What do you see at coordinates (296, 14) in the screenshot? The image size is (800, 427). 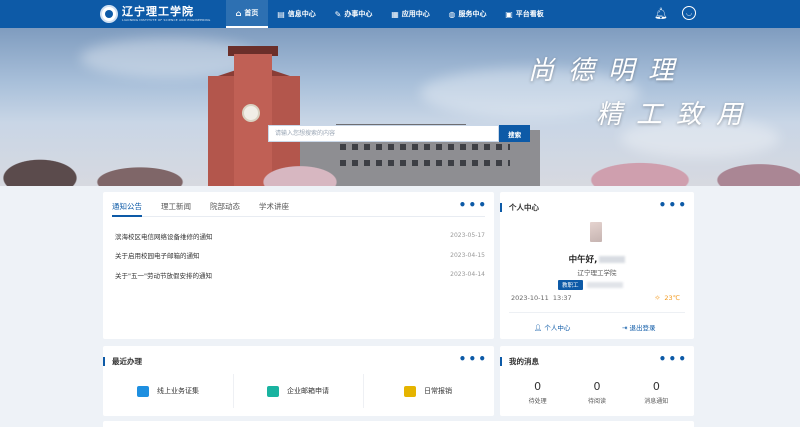 I see `nav-info-center: ▤ 信息中心` at bounding box center [296, 14].